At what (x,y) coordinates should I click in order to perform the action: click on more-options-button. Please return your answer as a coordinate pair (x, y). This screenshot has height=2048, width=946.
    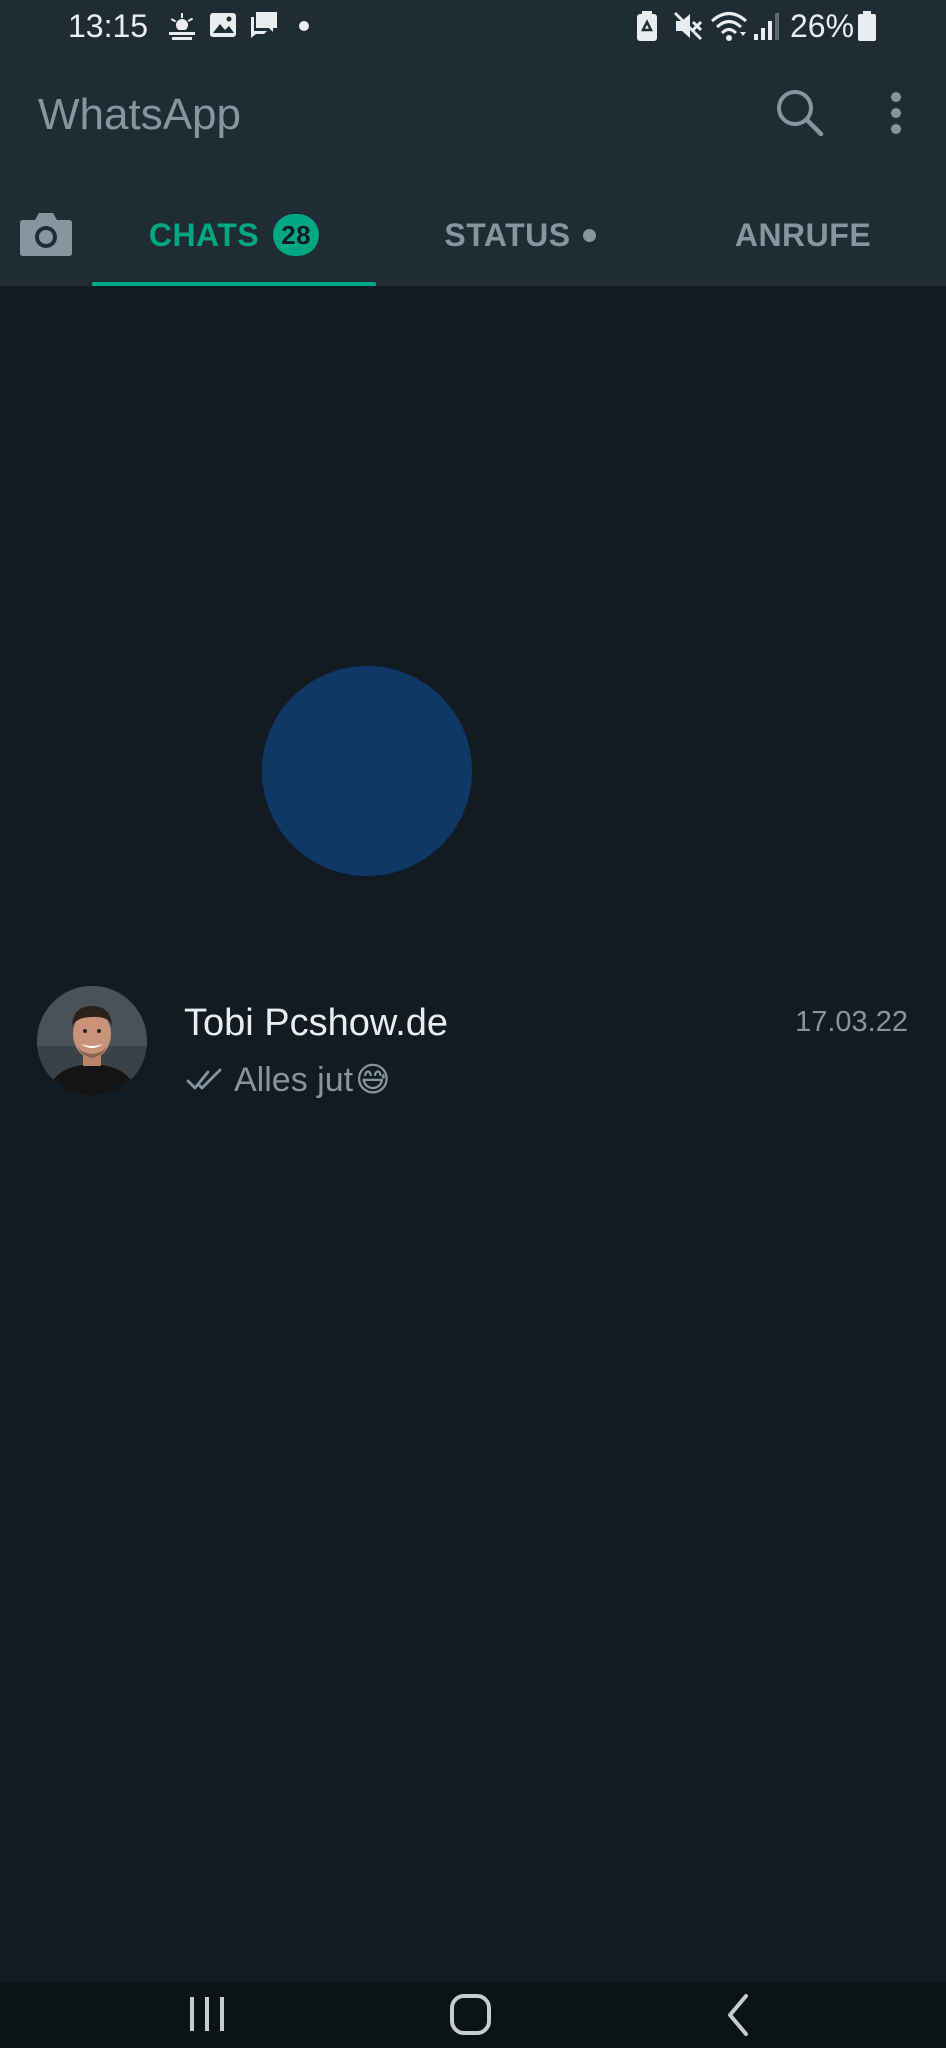
    Looking at the image, I should click on (896, 113).